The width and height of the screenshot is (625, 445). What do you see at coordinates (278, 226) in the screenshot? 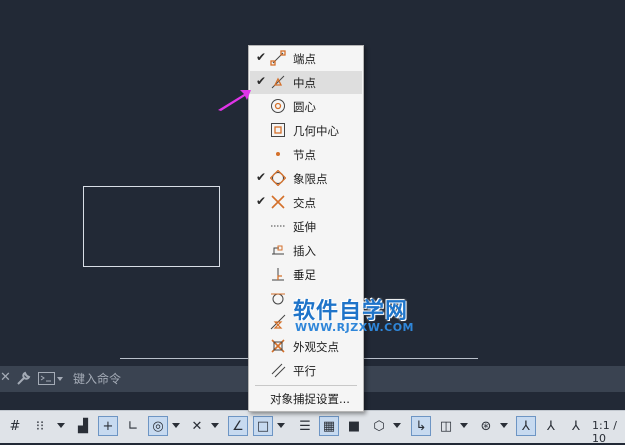
I see `extension-icon` at bounding box center [278, 226].